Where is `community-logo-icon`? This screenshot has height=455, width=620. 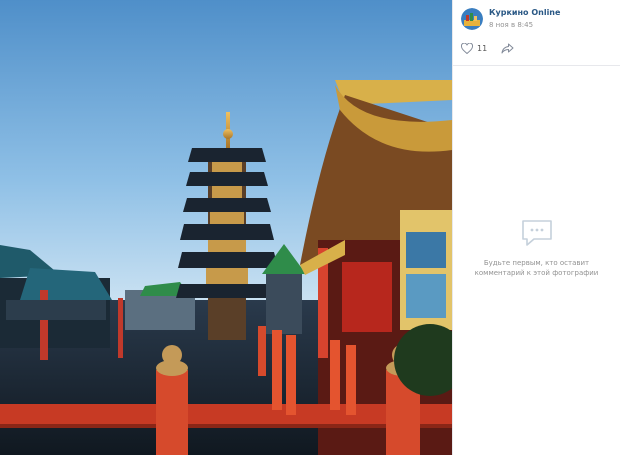
community-logo-icon is located at coordinates (472, 19).